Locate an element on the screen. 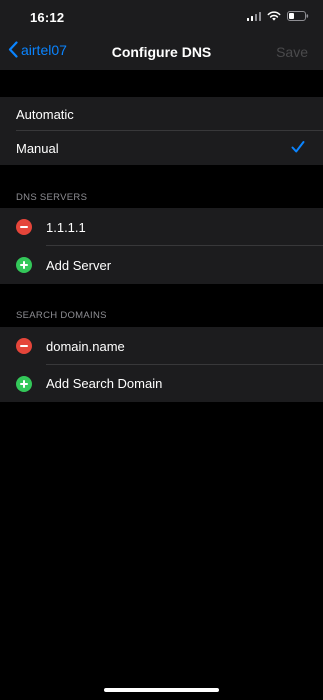 The width and height of the screenshot is (323, 700). add-search-domain-button: Add Search Domain is located at coordinates (161, 383).